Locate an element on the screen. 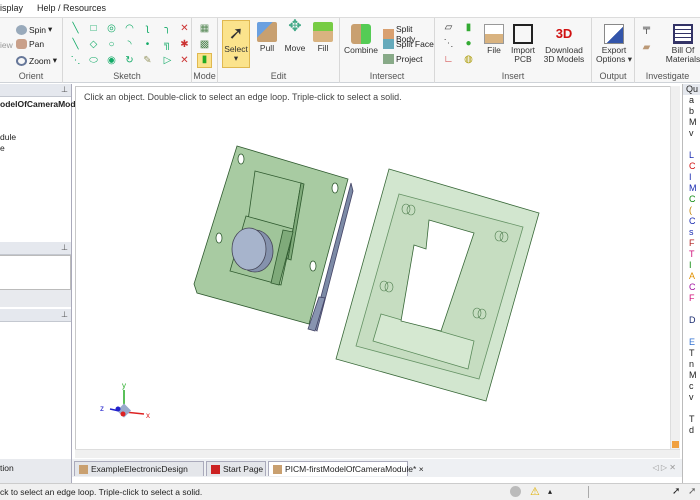 The height and width of the screenshot is (500, 700). move-icon: ✥ is located at coordinates (295, 26).